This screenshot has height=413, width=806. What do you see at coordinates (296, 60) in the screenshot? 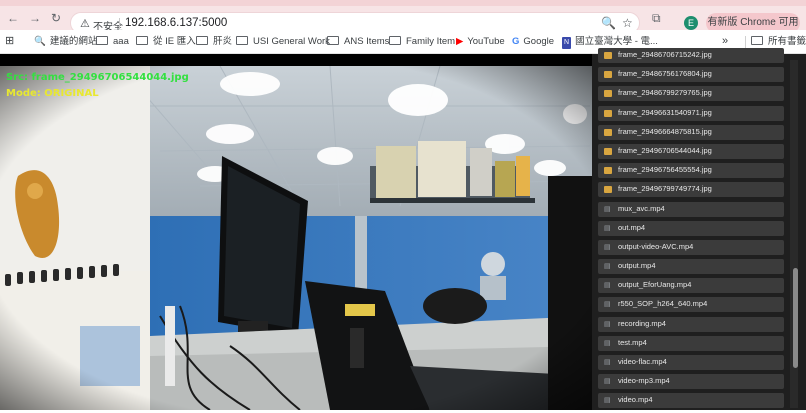
I see `video-top-bar` at bounding box center [296, 60].